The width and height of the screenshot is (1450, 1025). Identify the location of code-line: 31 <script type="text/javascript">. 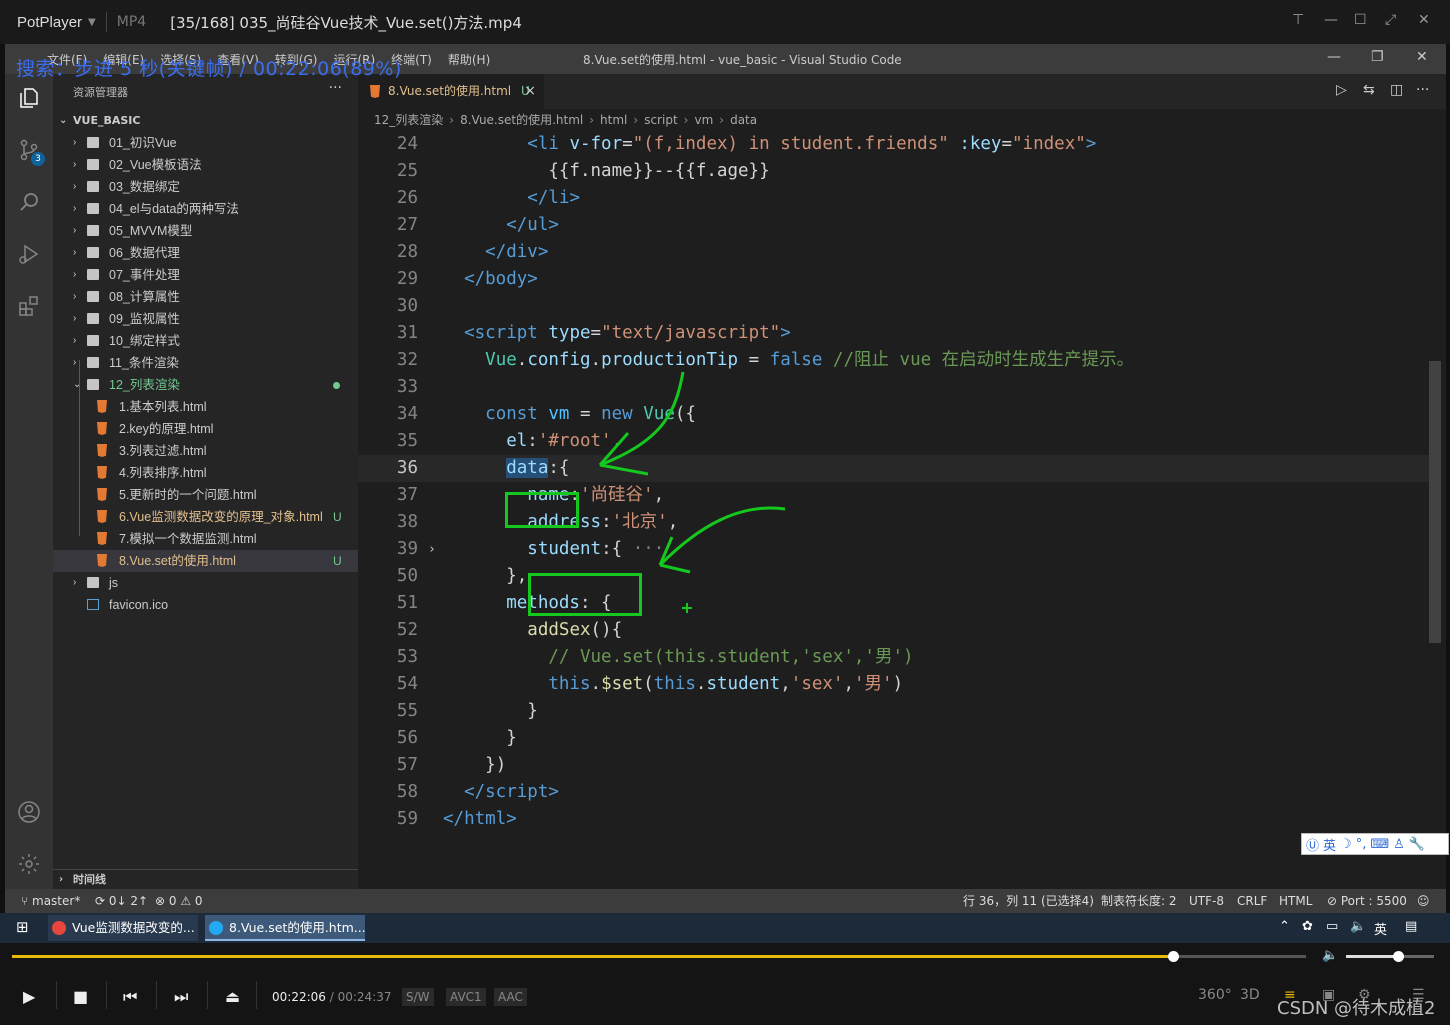
(895, 333).